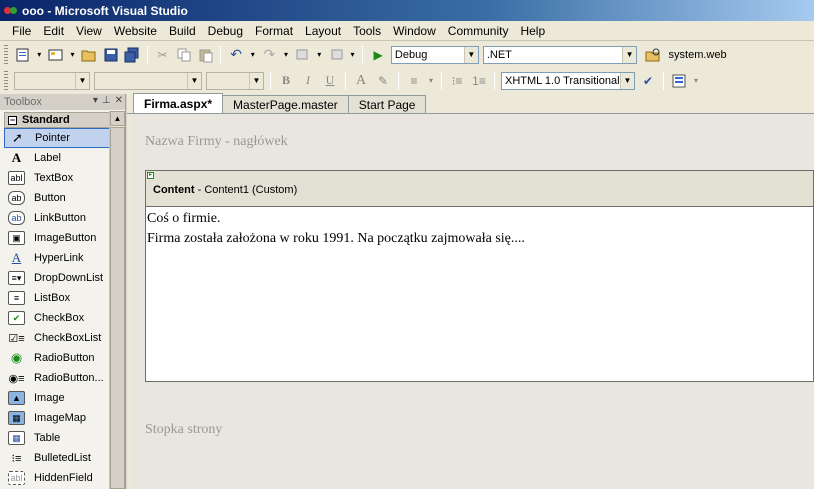 This screenshot has height=489, width=814. What do you see at coordinates (57, 418) in the screenshot?
I see `toolbox-item-imagemap: ▦ ImageMap` at bounding box center [57, 418].